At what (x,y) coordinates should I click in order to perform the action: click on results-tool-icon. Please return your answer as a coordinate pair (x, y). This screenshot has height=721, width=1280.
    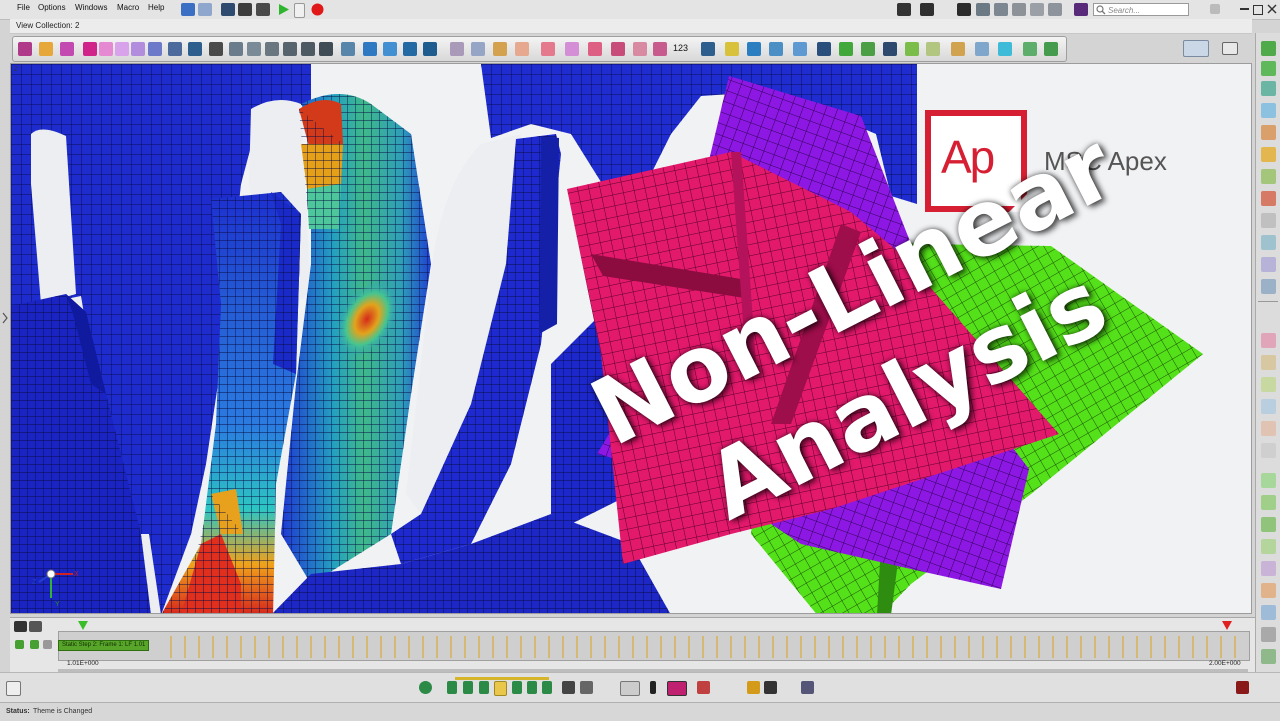
    Looking at the image, I should click on (868, 49).